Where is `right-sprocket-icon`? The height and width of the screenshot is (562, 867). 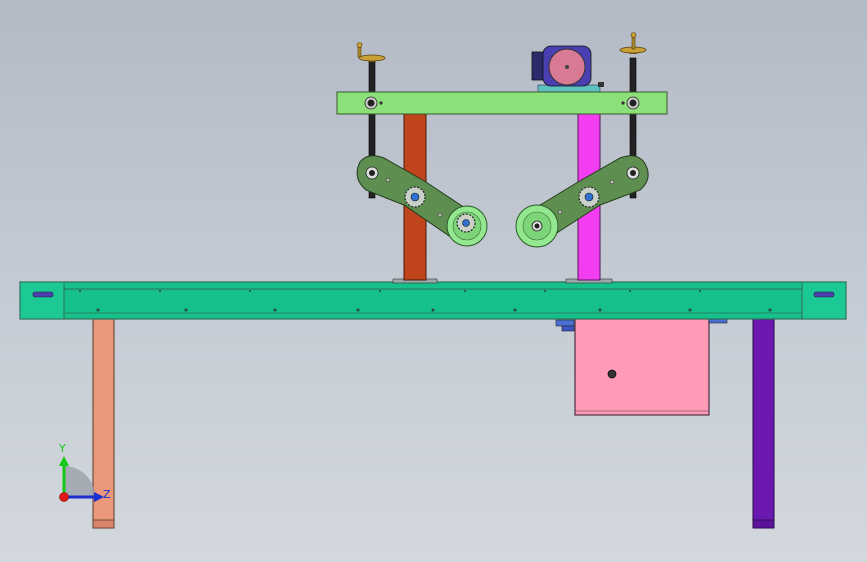
right-sprocket-icon is located at coordinates (589, 197).